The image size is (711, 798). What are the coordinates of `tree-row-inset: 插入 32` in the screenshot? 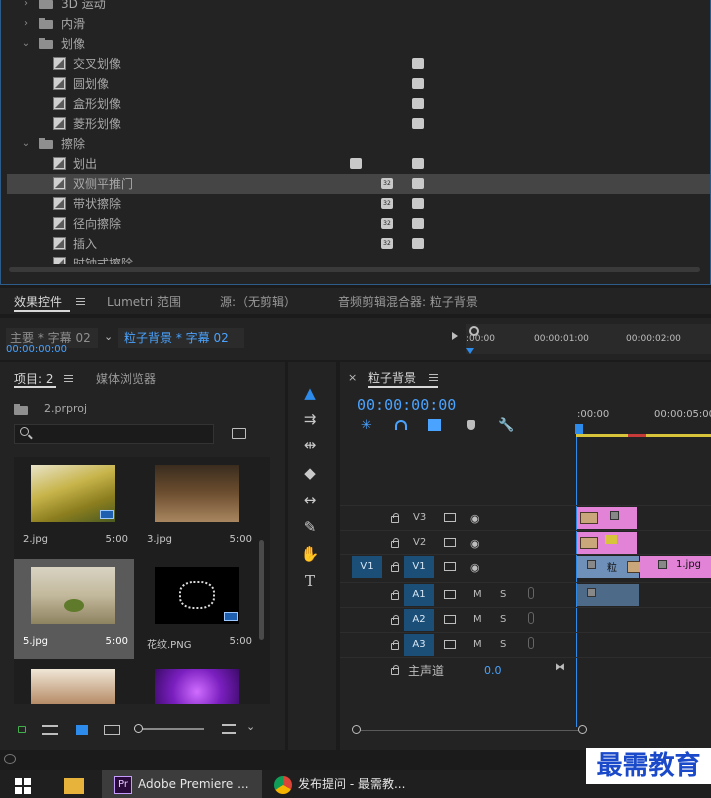 It's located at (358, 244).